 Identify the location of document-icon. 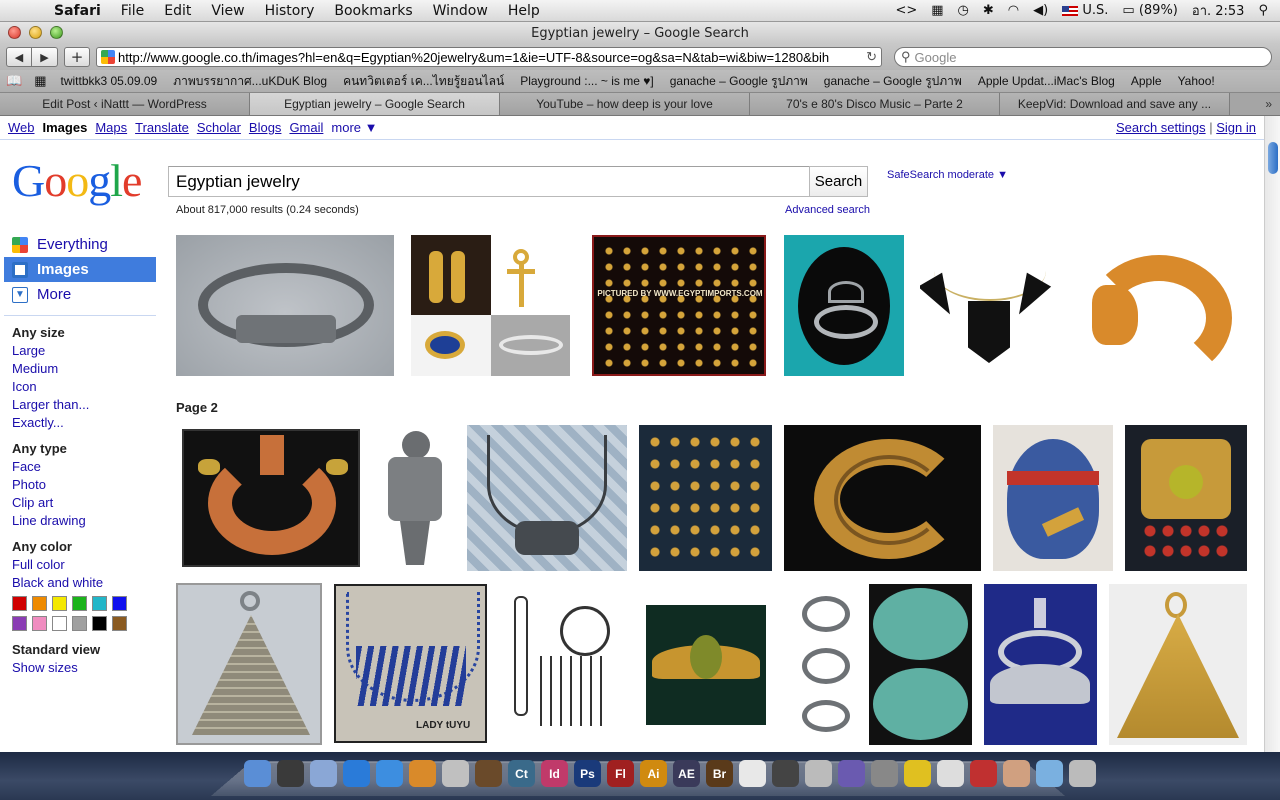
(950, 773).